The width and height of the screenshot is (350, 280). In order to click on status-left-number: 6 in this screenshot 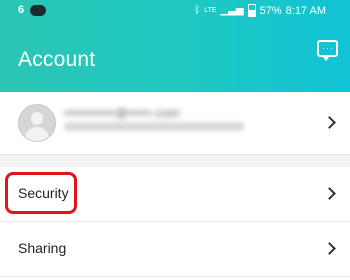, I will do `click(21, 10)`.